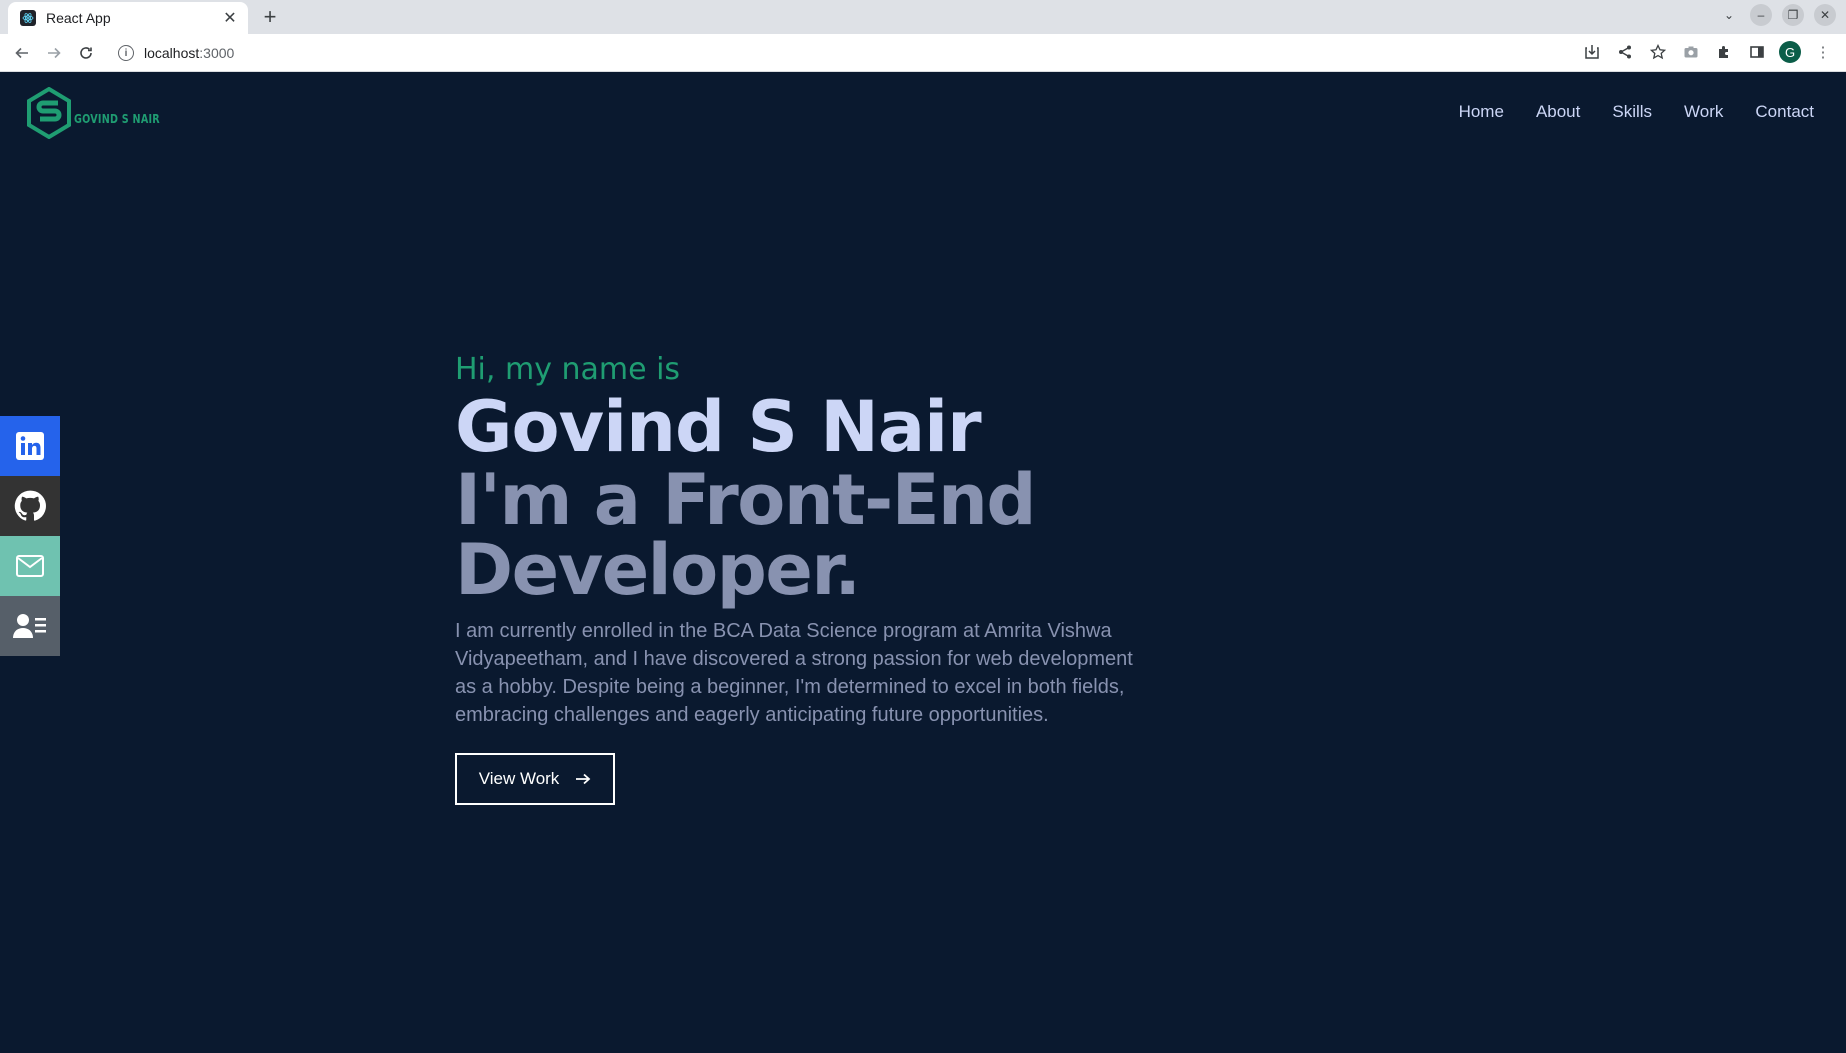  I want to click on resume-link, so click(30, 626).